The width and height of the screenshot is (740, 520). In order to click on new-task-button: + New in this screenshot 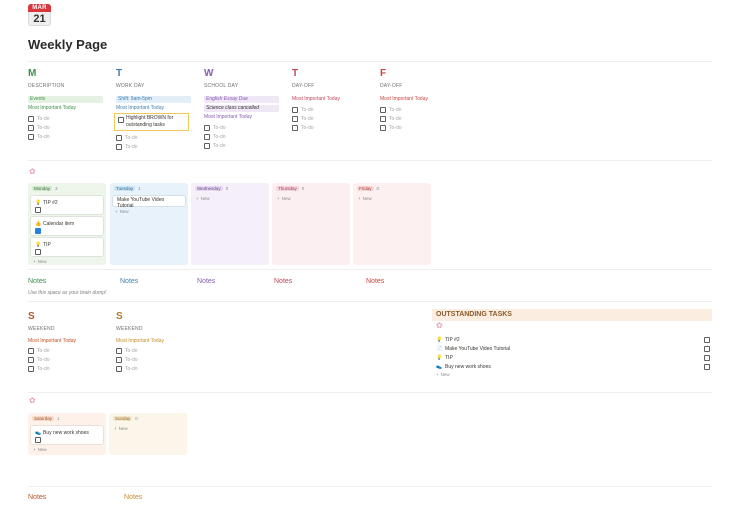, I will do `click(443, 374)`.